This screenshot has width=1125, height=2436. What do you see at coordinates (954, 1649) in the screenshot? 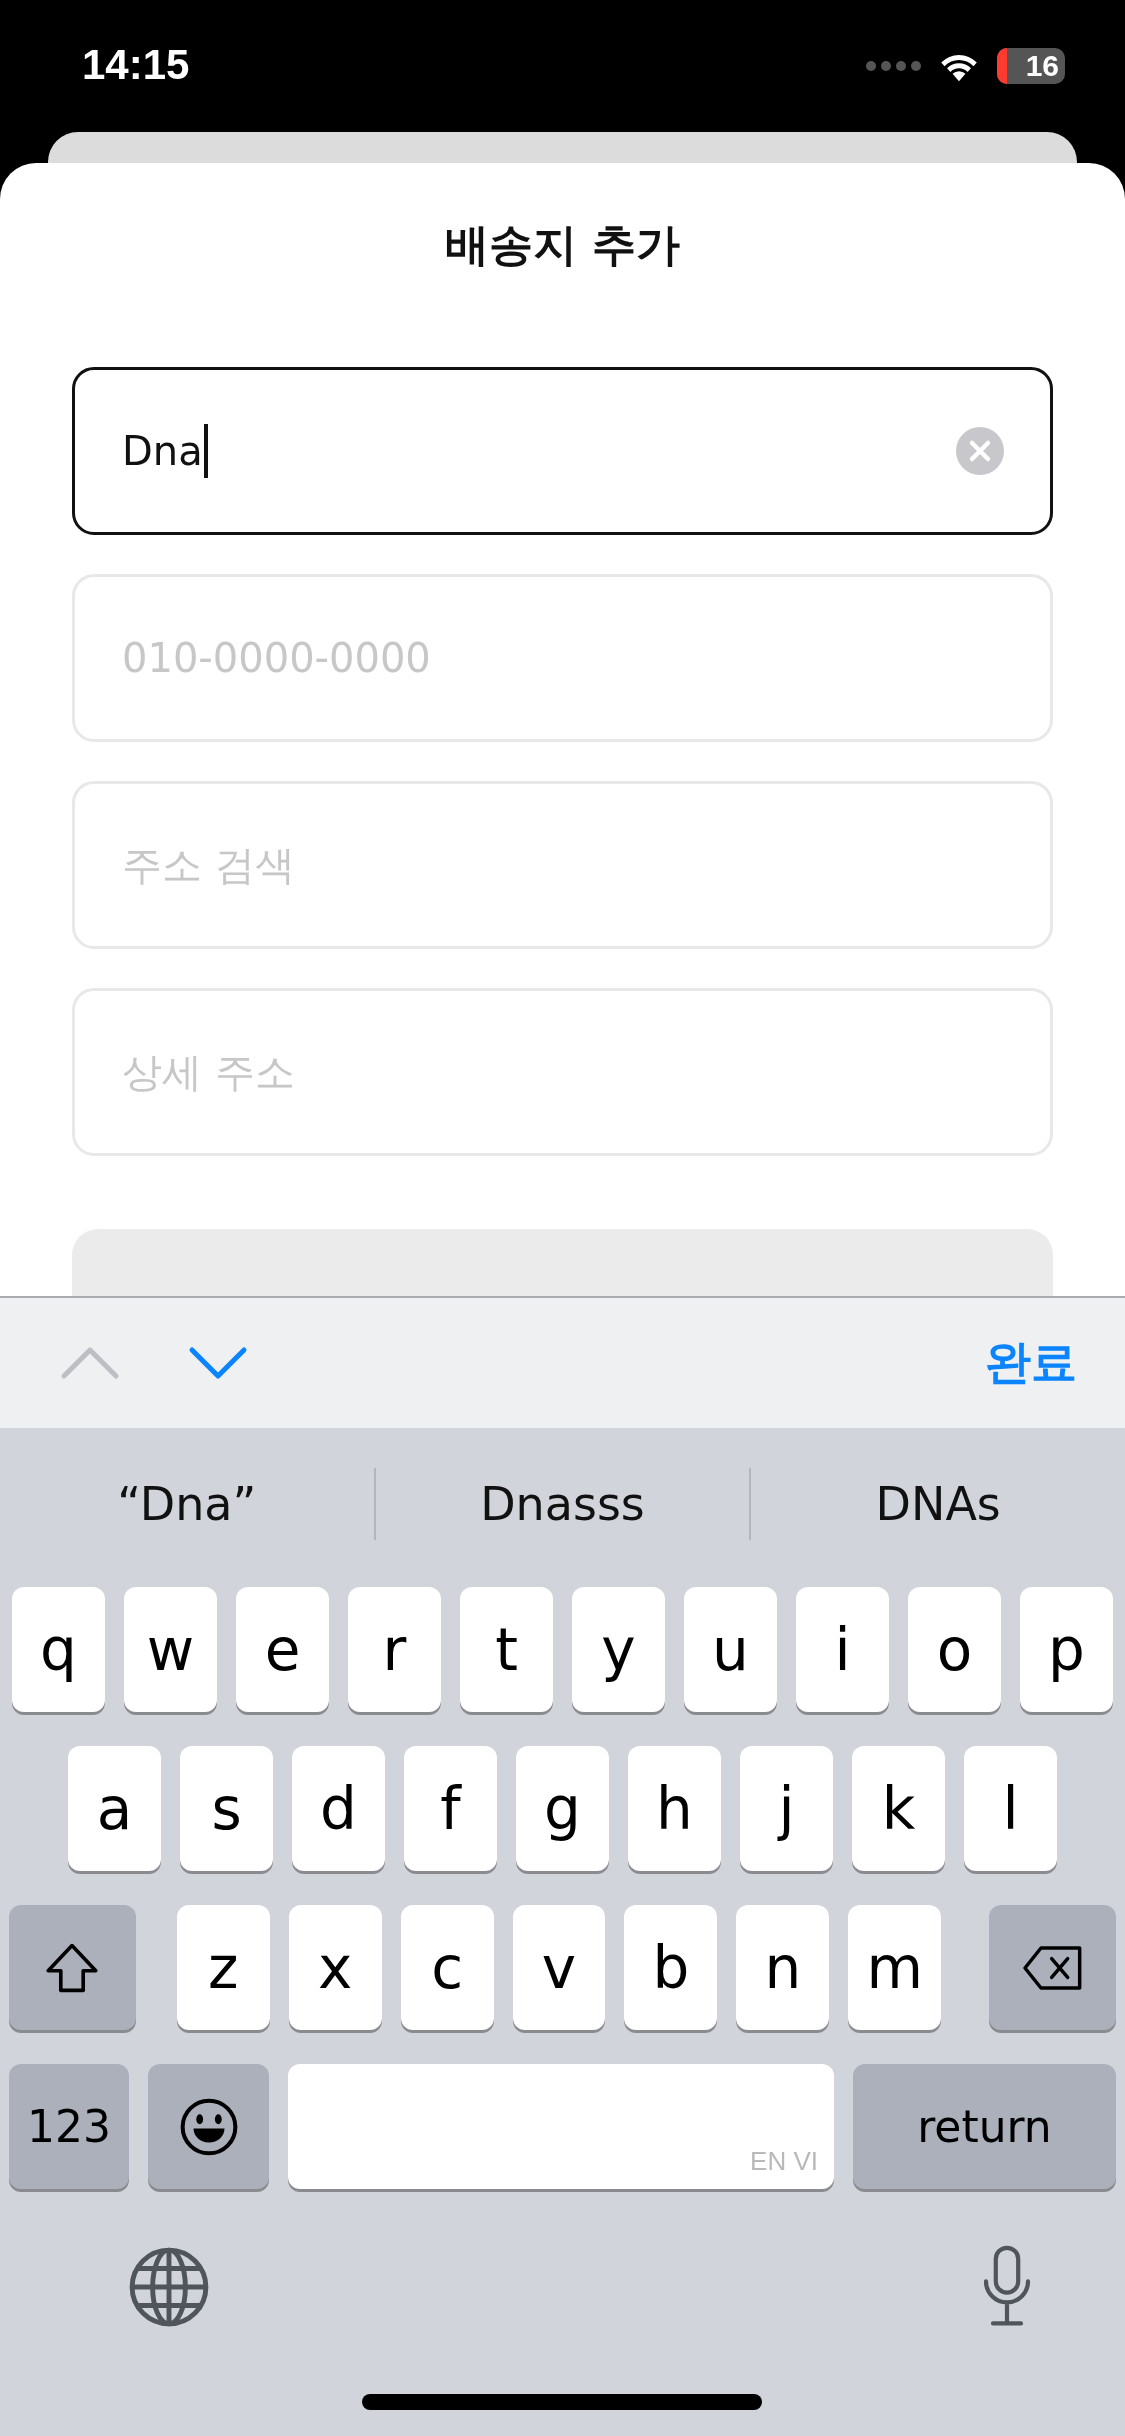
I see `letter-key: o` at bounding box center [954, 1649].